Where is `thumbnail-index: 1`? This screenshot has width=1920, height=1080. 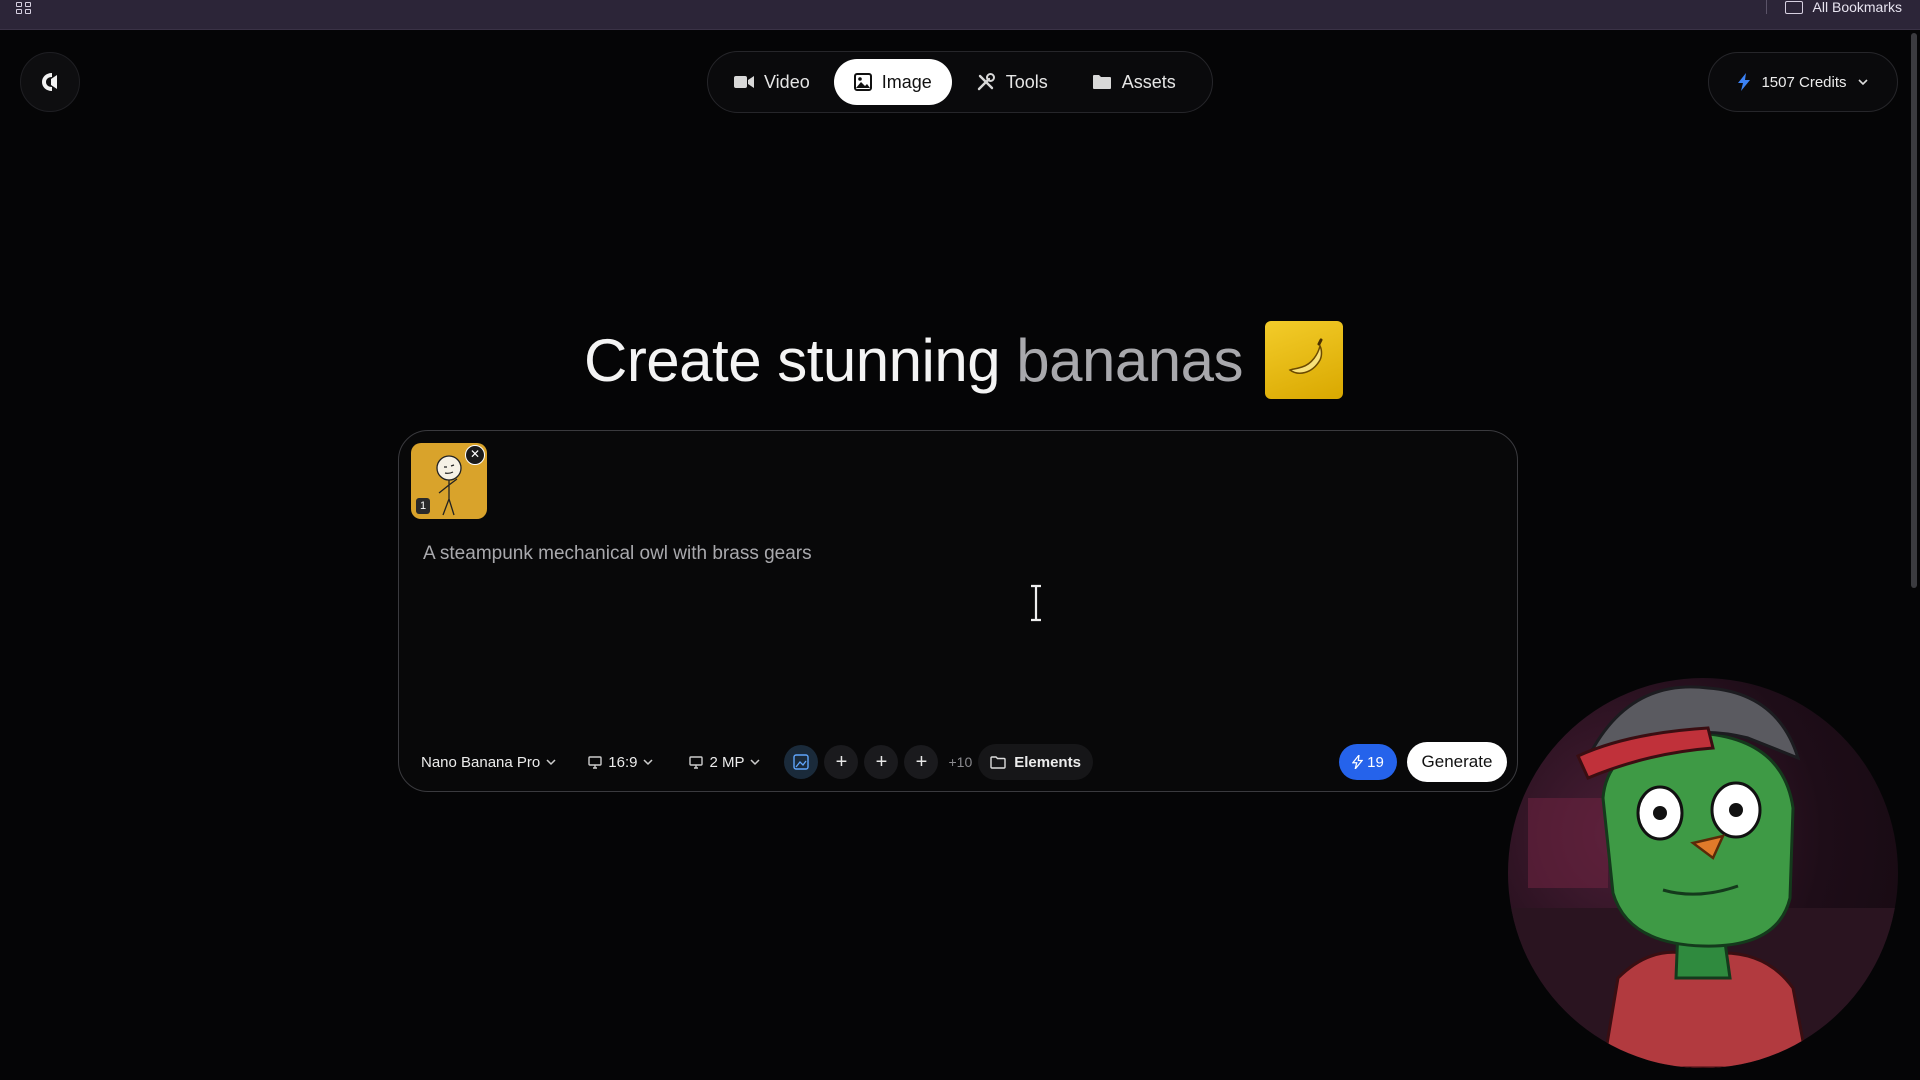 thumbnail-index: 1 is located at coordinates (423, 506).